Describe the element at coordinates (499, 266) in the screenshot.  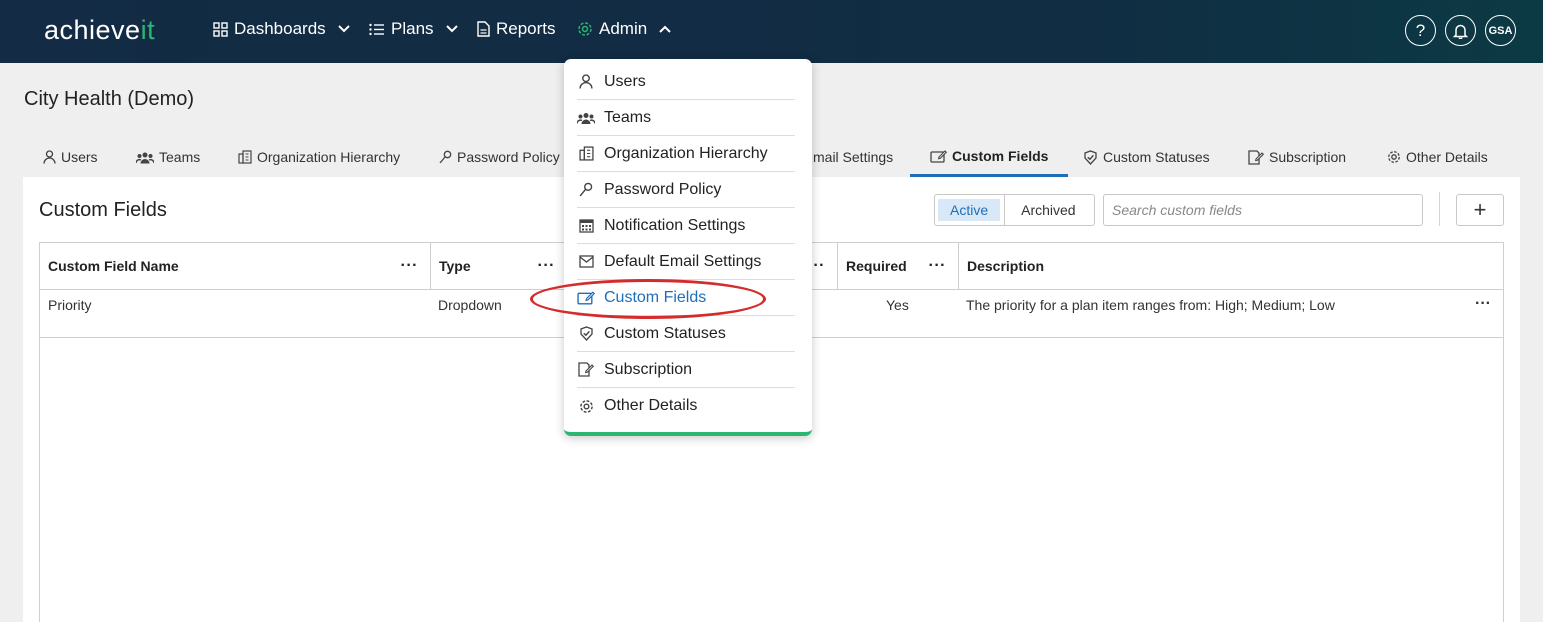
I see `column-header-type: Type ···` at that location.